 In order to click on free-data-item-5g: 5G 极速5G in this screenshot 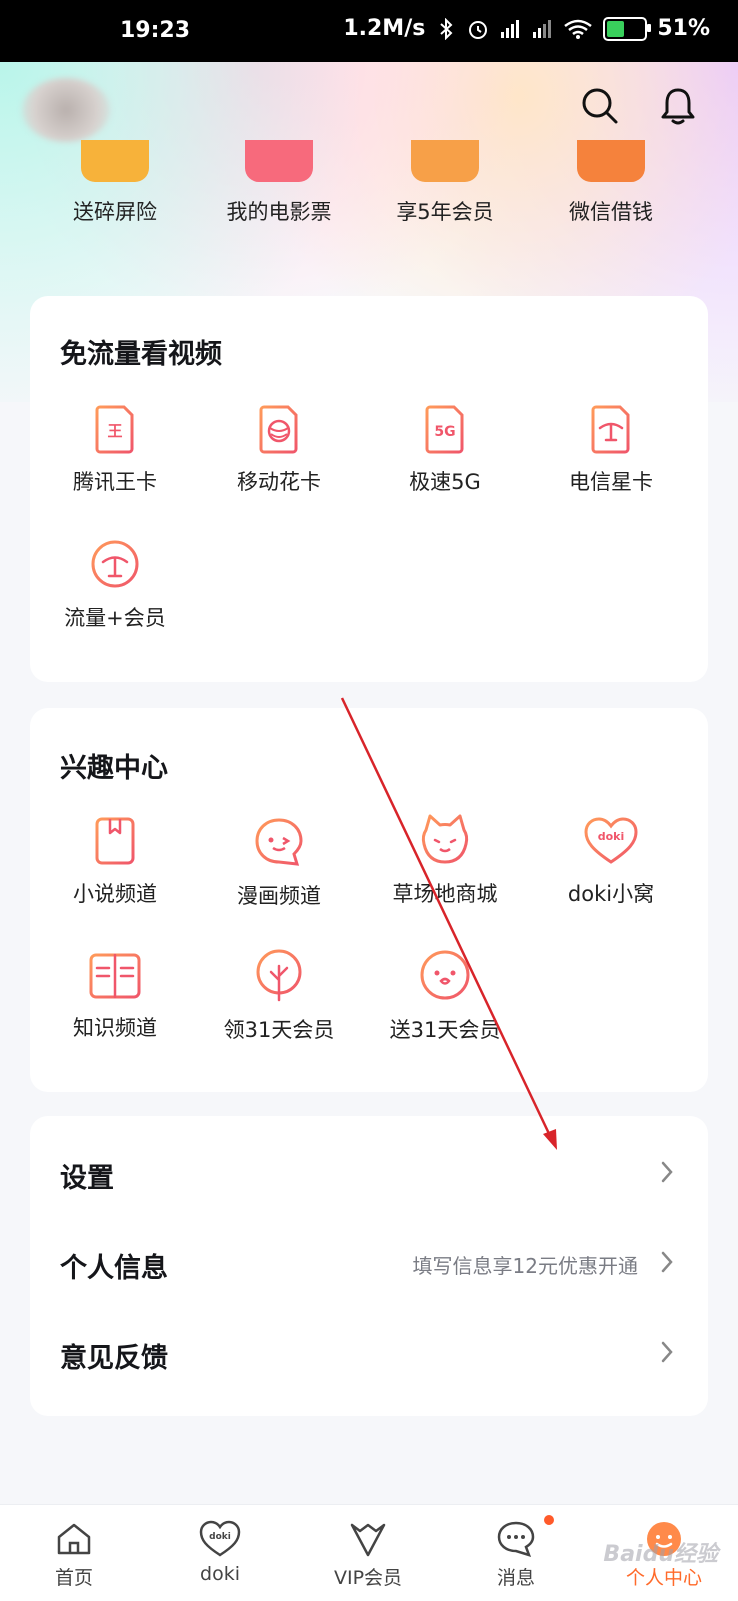, I will do `click(445, 450)`.